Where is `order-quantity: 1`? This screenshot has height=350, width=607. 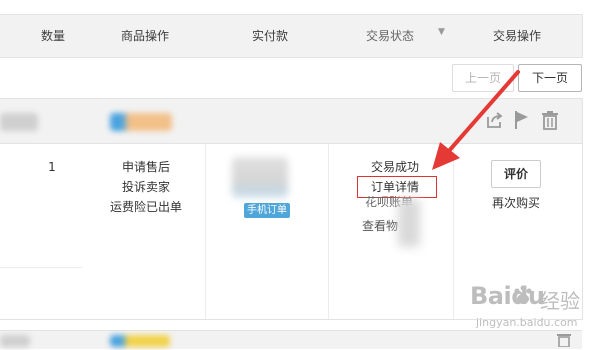
order-quantity: 1 is located at coordinates (52, 167).